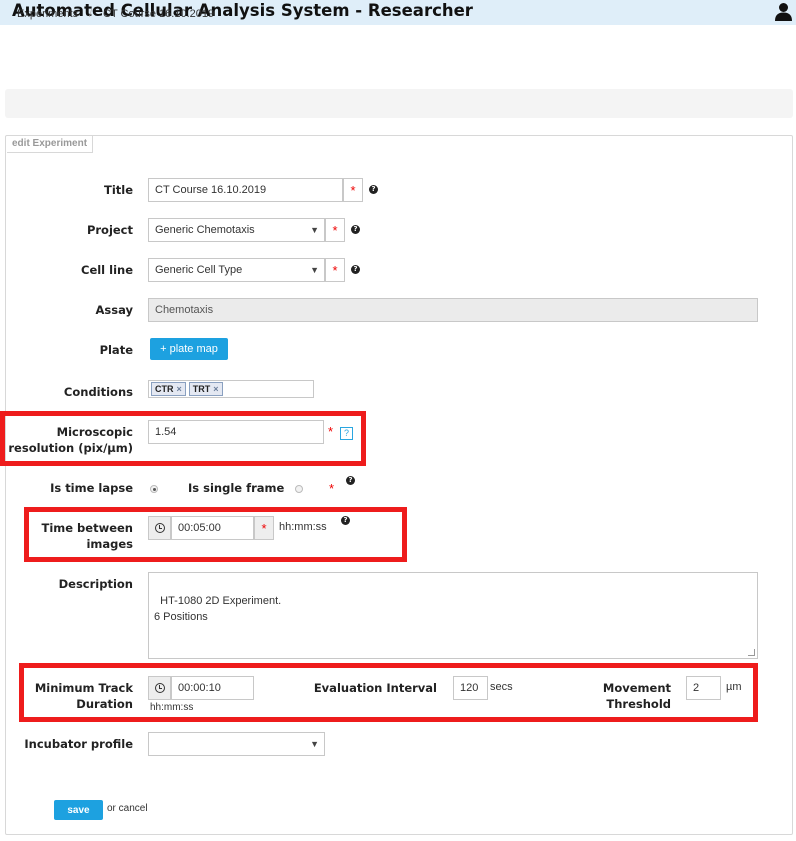  I want to click on conditions-tag-input: CTR × TRT ×, so click(231, 389).